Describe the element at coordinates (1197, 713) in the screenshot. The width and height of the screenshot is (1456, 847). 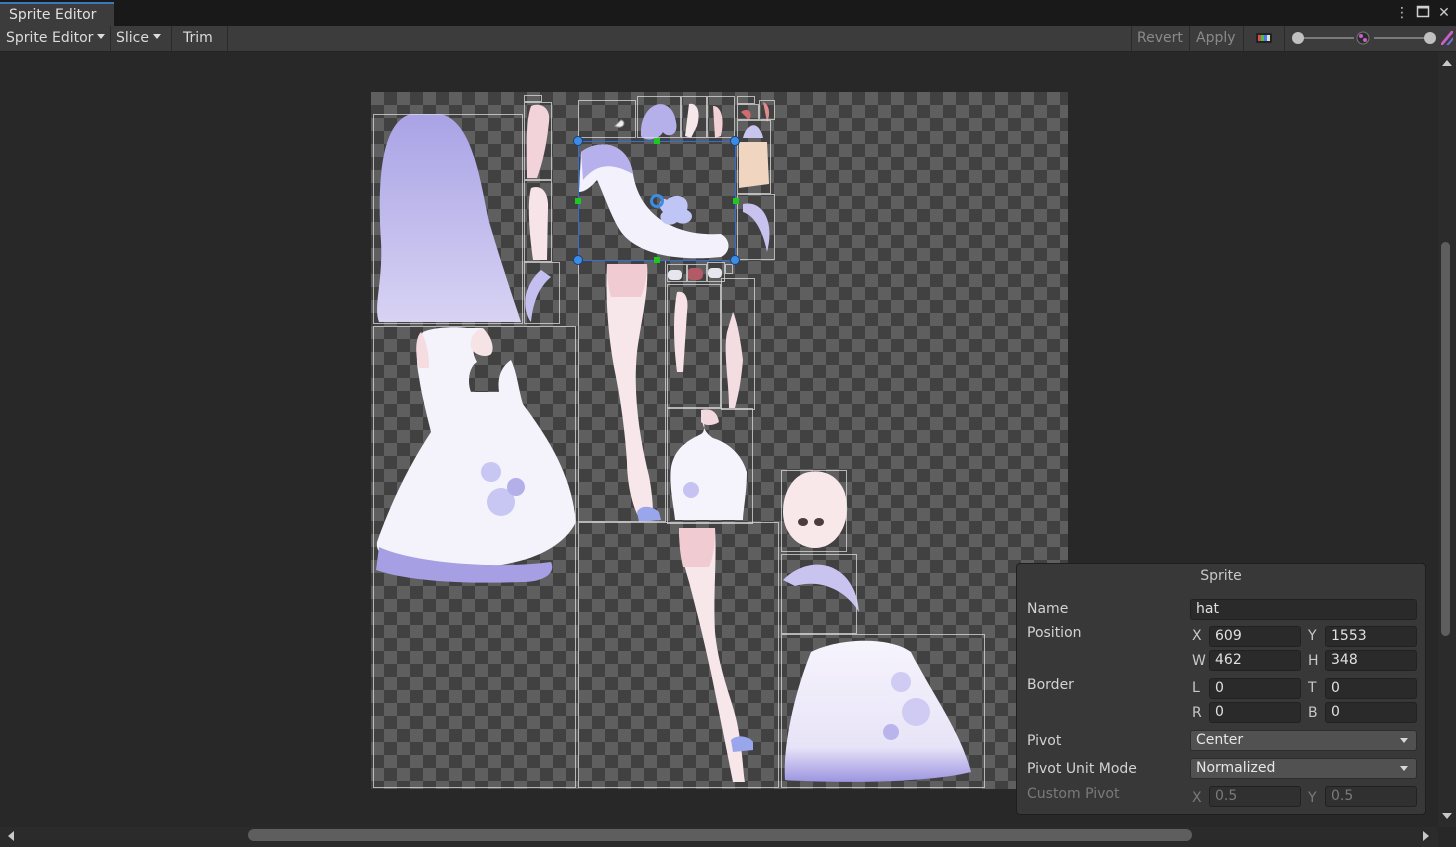
I see `r-axis-label: R` at that location.